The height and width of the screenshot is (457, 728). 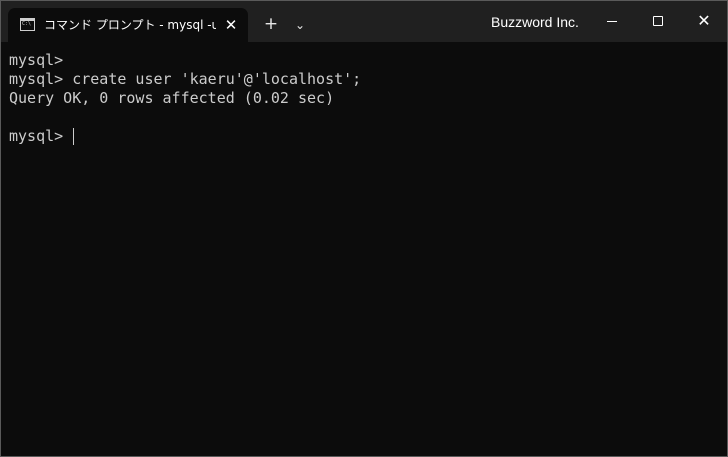 I want to click on tab-command-prompt: コマンド プロンプト - mysql -u root -p ✕, so click(x=128, y=25).